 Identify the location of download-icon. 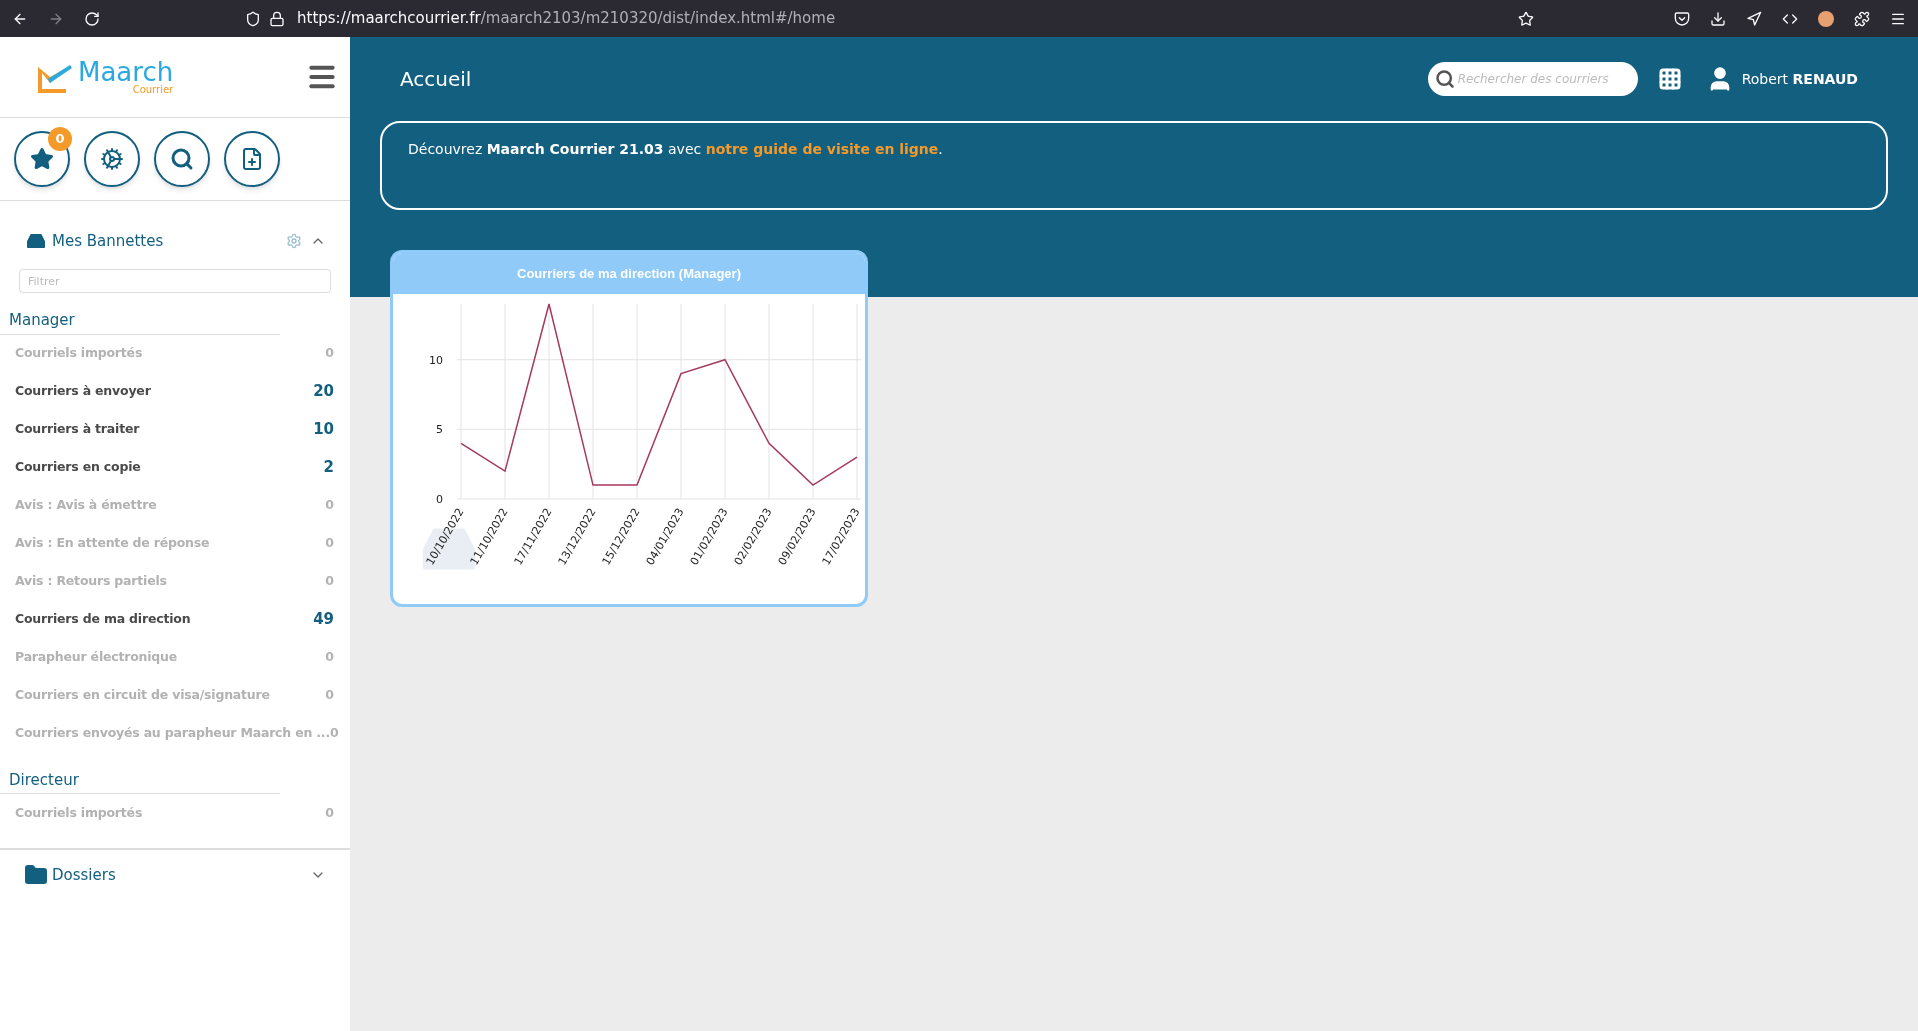
(1718, 18).